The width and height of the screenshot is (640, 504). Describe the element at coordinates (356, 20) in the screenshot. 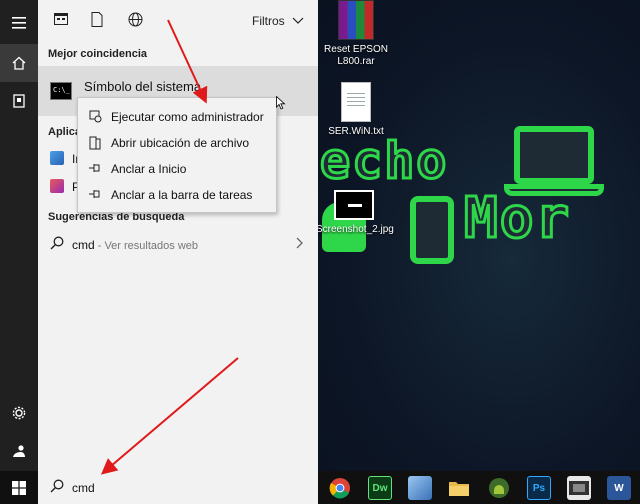

I see `winrar-icon` at that location.